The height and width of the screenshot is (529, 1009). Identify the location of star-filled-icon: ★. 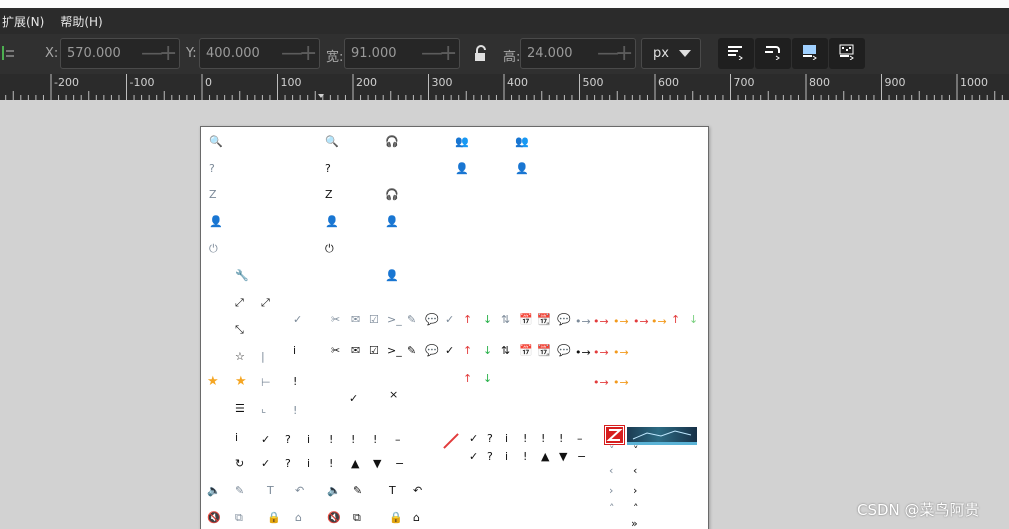
(213, 381).